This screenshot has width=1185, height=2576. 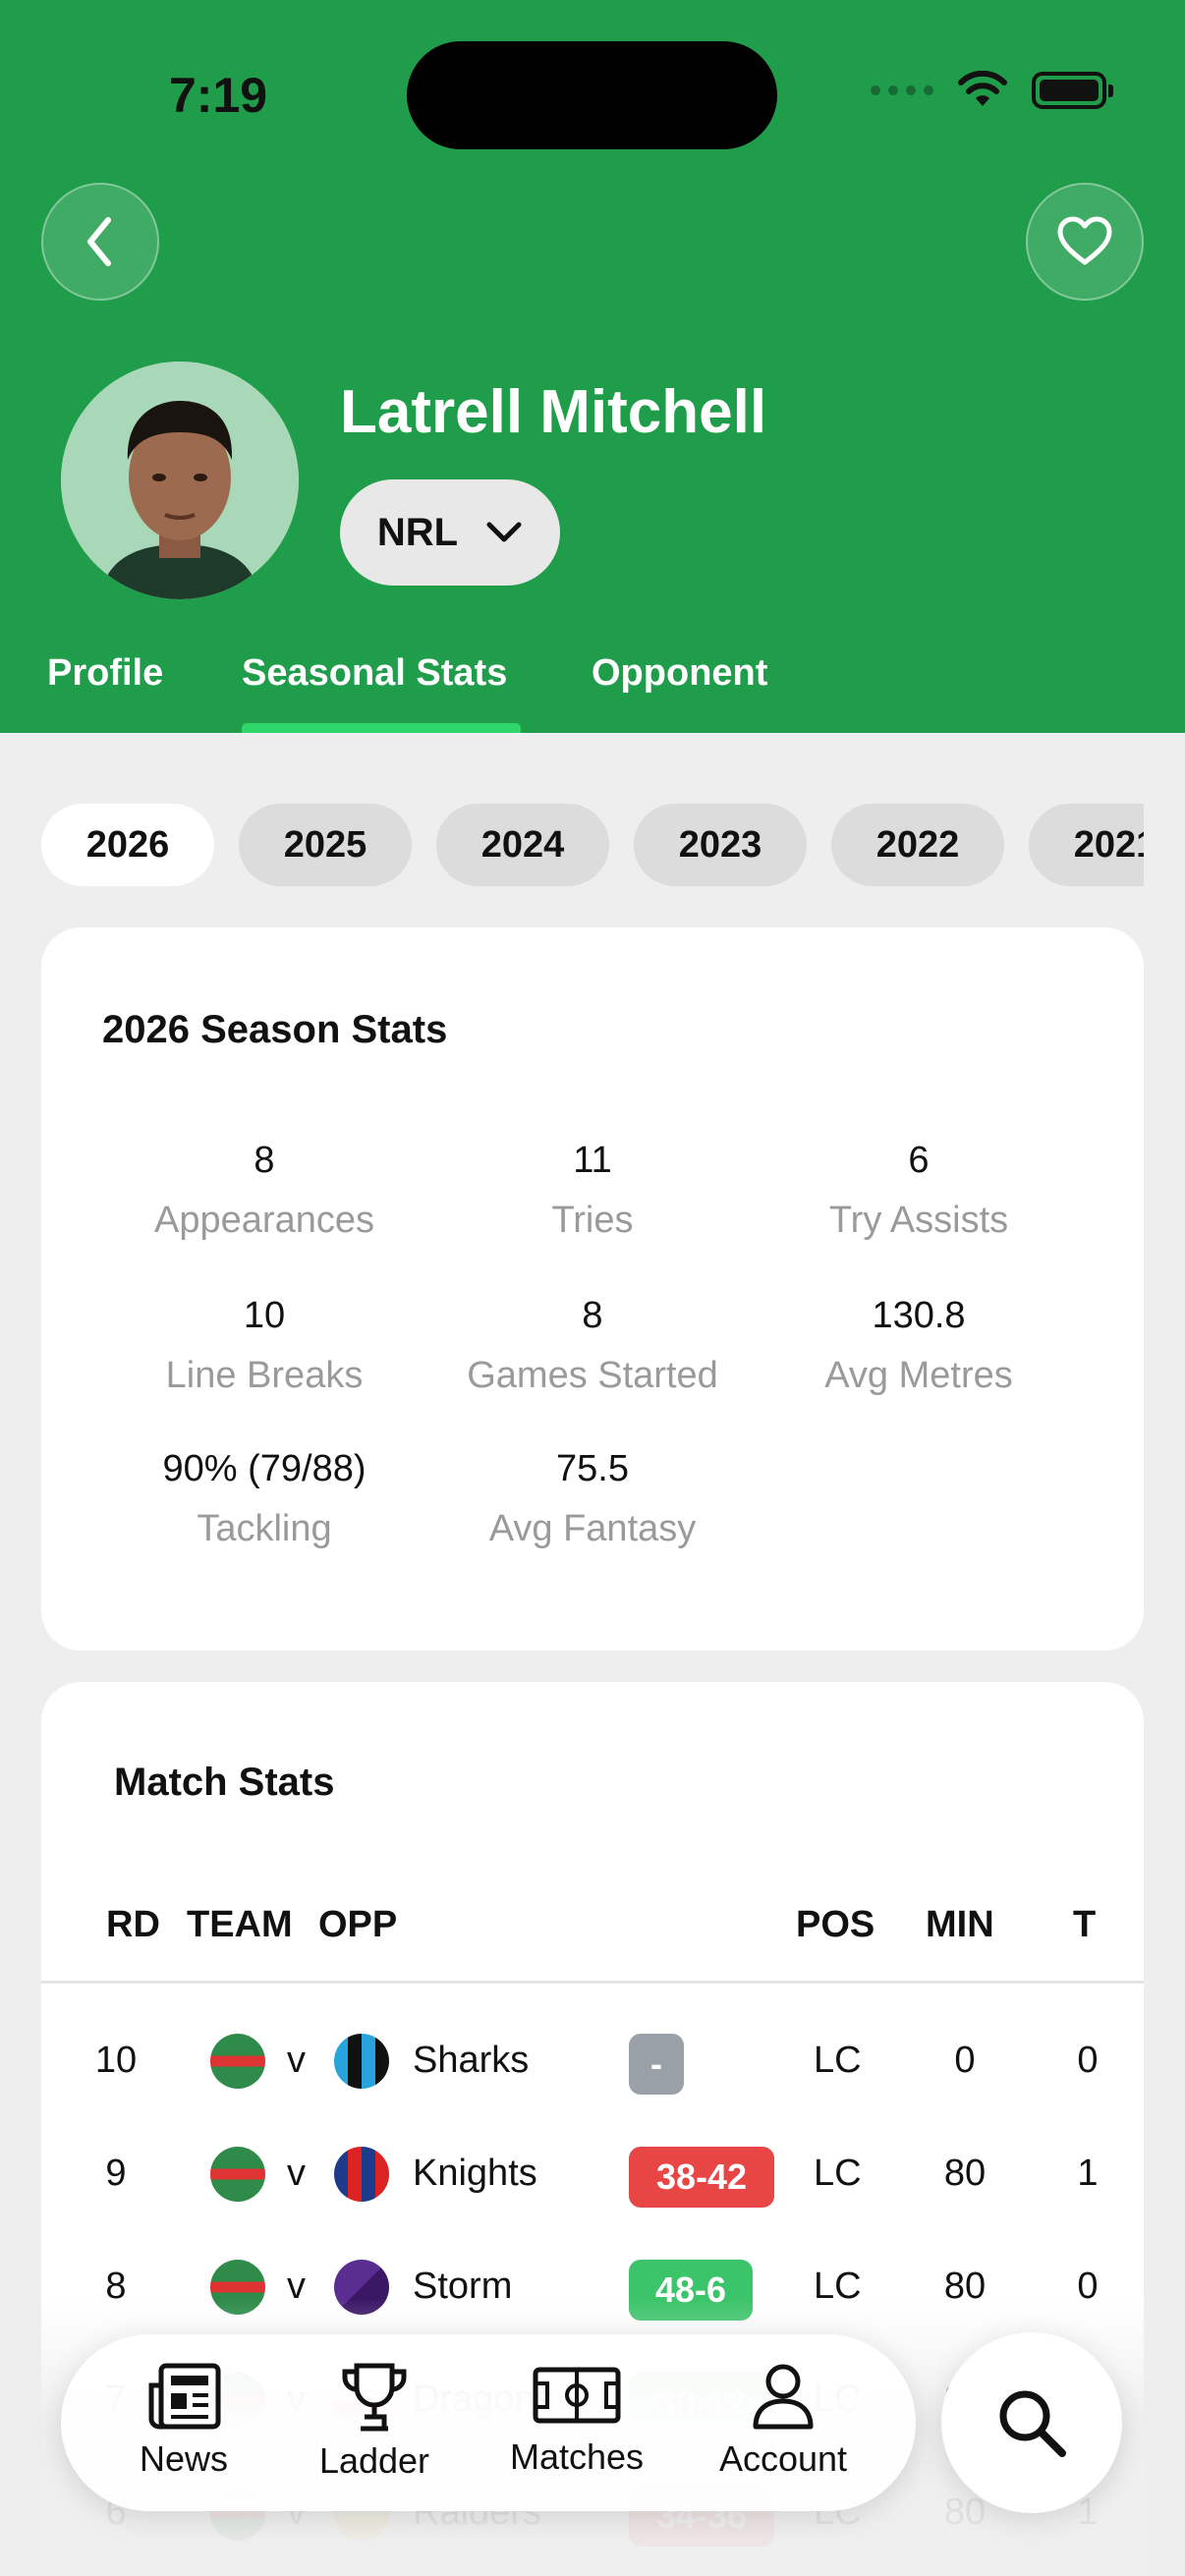 I want to click on nav-label: News, so click(x=184, y=2458).